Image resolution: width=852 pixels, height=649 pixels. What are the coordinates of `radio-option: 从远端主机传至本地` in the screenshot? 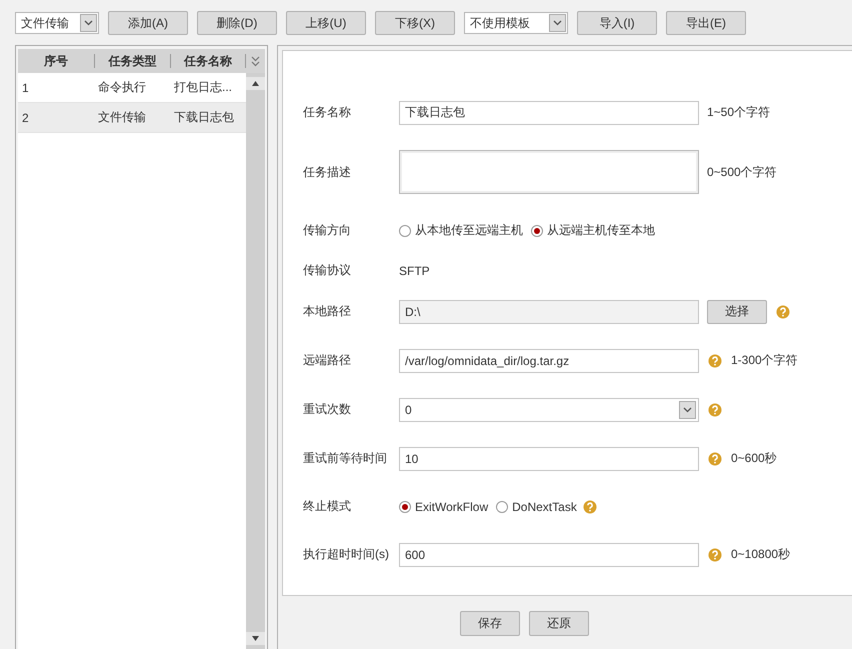 It's located at (593, 230).